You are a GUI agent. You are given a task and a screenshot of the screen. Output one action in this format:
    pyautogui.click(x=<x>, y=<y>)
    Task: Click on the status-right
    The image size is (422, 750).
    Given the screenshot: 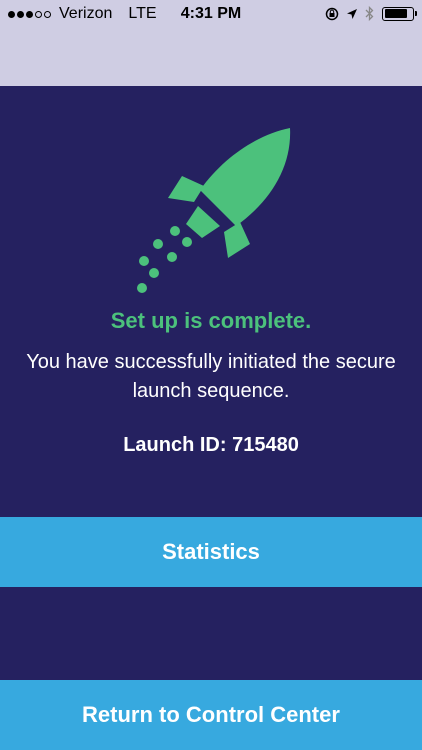 What is the action you would take?
    pyautogui.click(x=367, y=13)
    